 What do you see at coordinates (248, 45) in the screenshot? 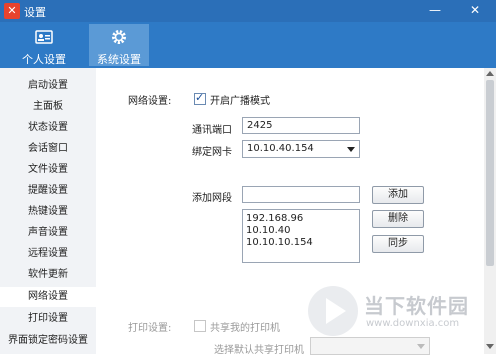
I see `top-tab-bar: 个人设置 系统设置` at bounding box center [248, 45].